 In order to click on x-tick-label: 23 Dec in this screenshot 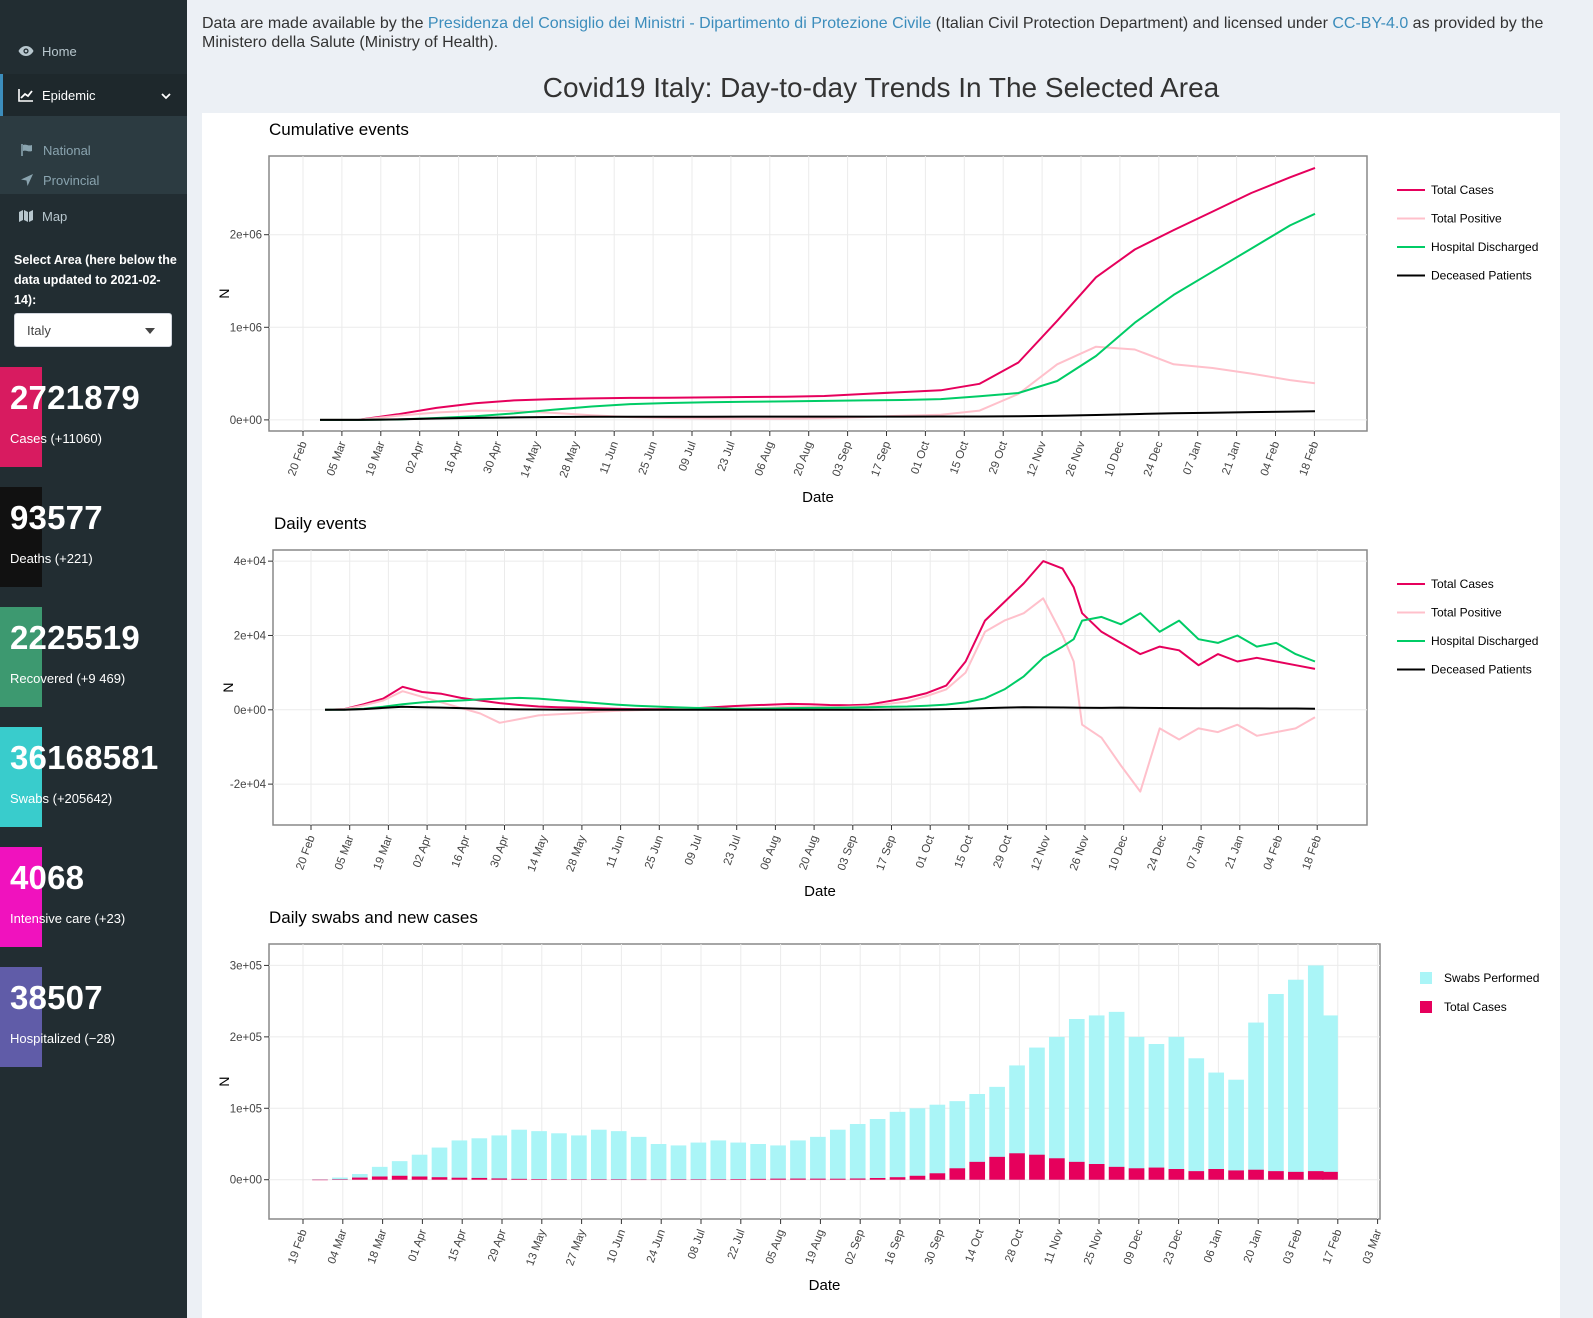, I will do `click(1174, 1247)`.